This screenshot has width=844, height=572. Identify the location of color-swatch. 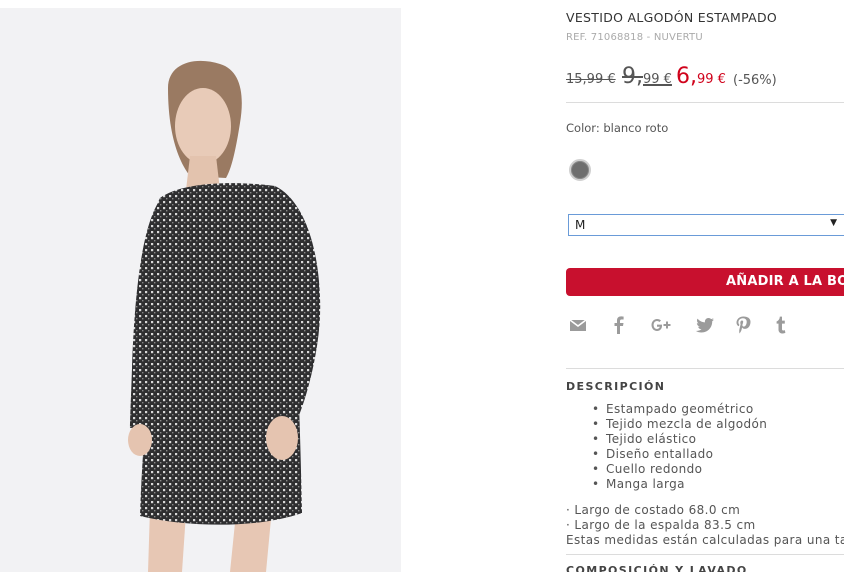
(580, 170).